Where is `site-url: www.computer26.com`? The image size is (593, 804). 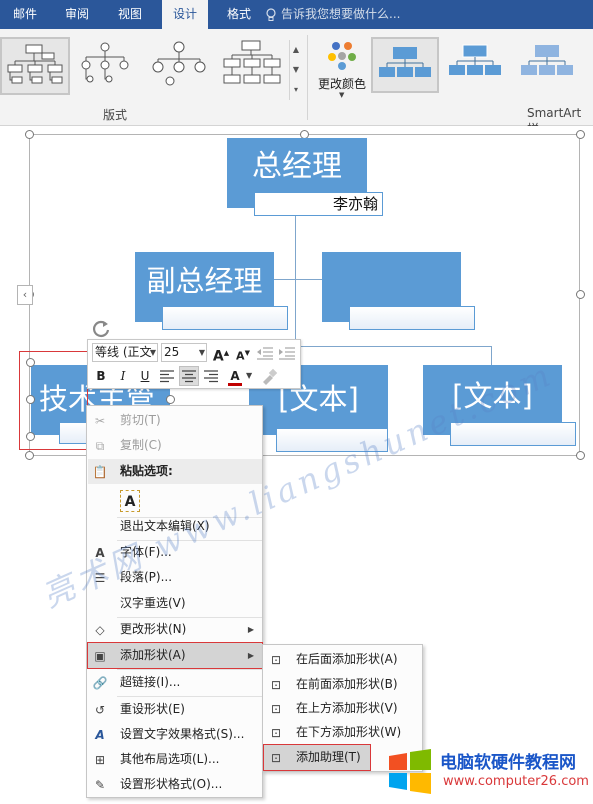
site-url: www.computer26.com is located at coordinates (516, 781).